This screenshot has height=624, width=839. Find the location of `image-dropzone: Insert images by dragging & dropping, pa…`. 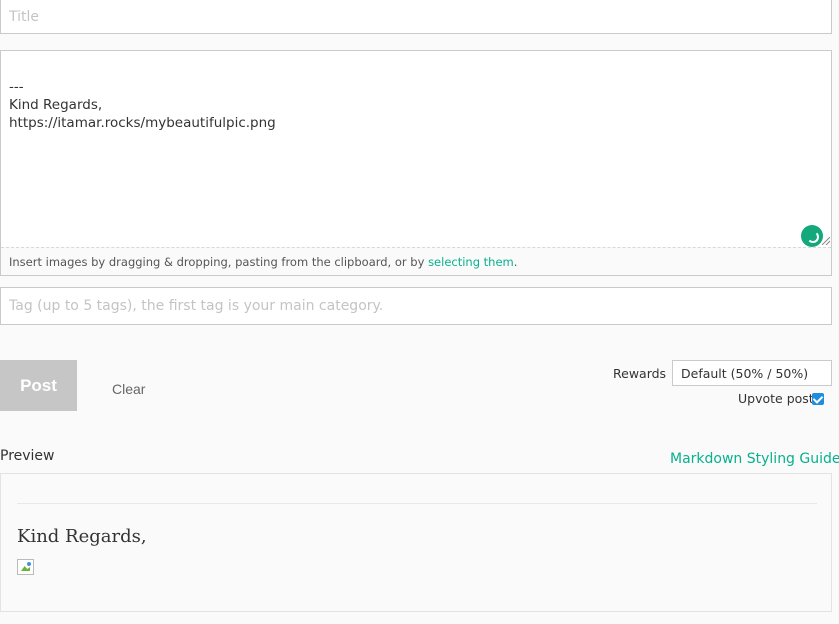

image-dropzone: Insert images by dragging & dropping, pa… is located at coordinates (416, 261).